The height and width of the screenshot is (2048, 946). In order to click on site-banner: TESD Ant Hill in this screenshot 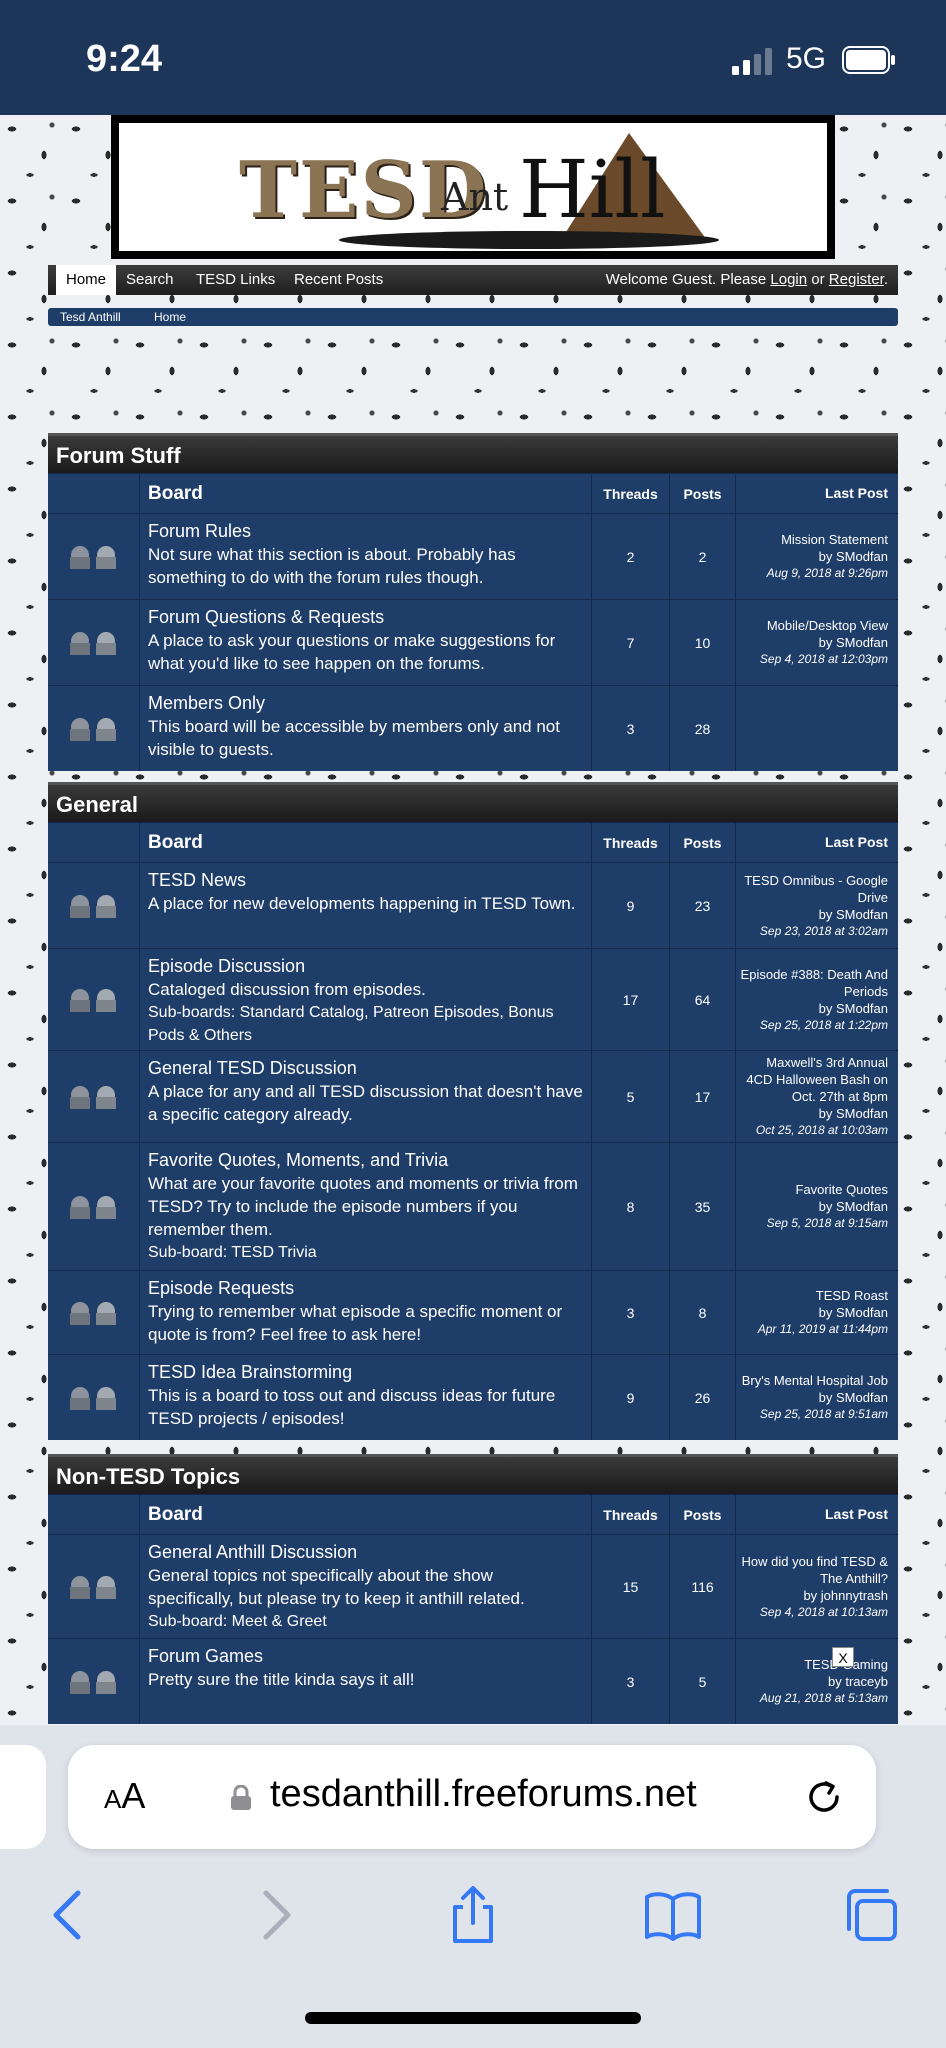, I will do `click(473, 187)`.